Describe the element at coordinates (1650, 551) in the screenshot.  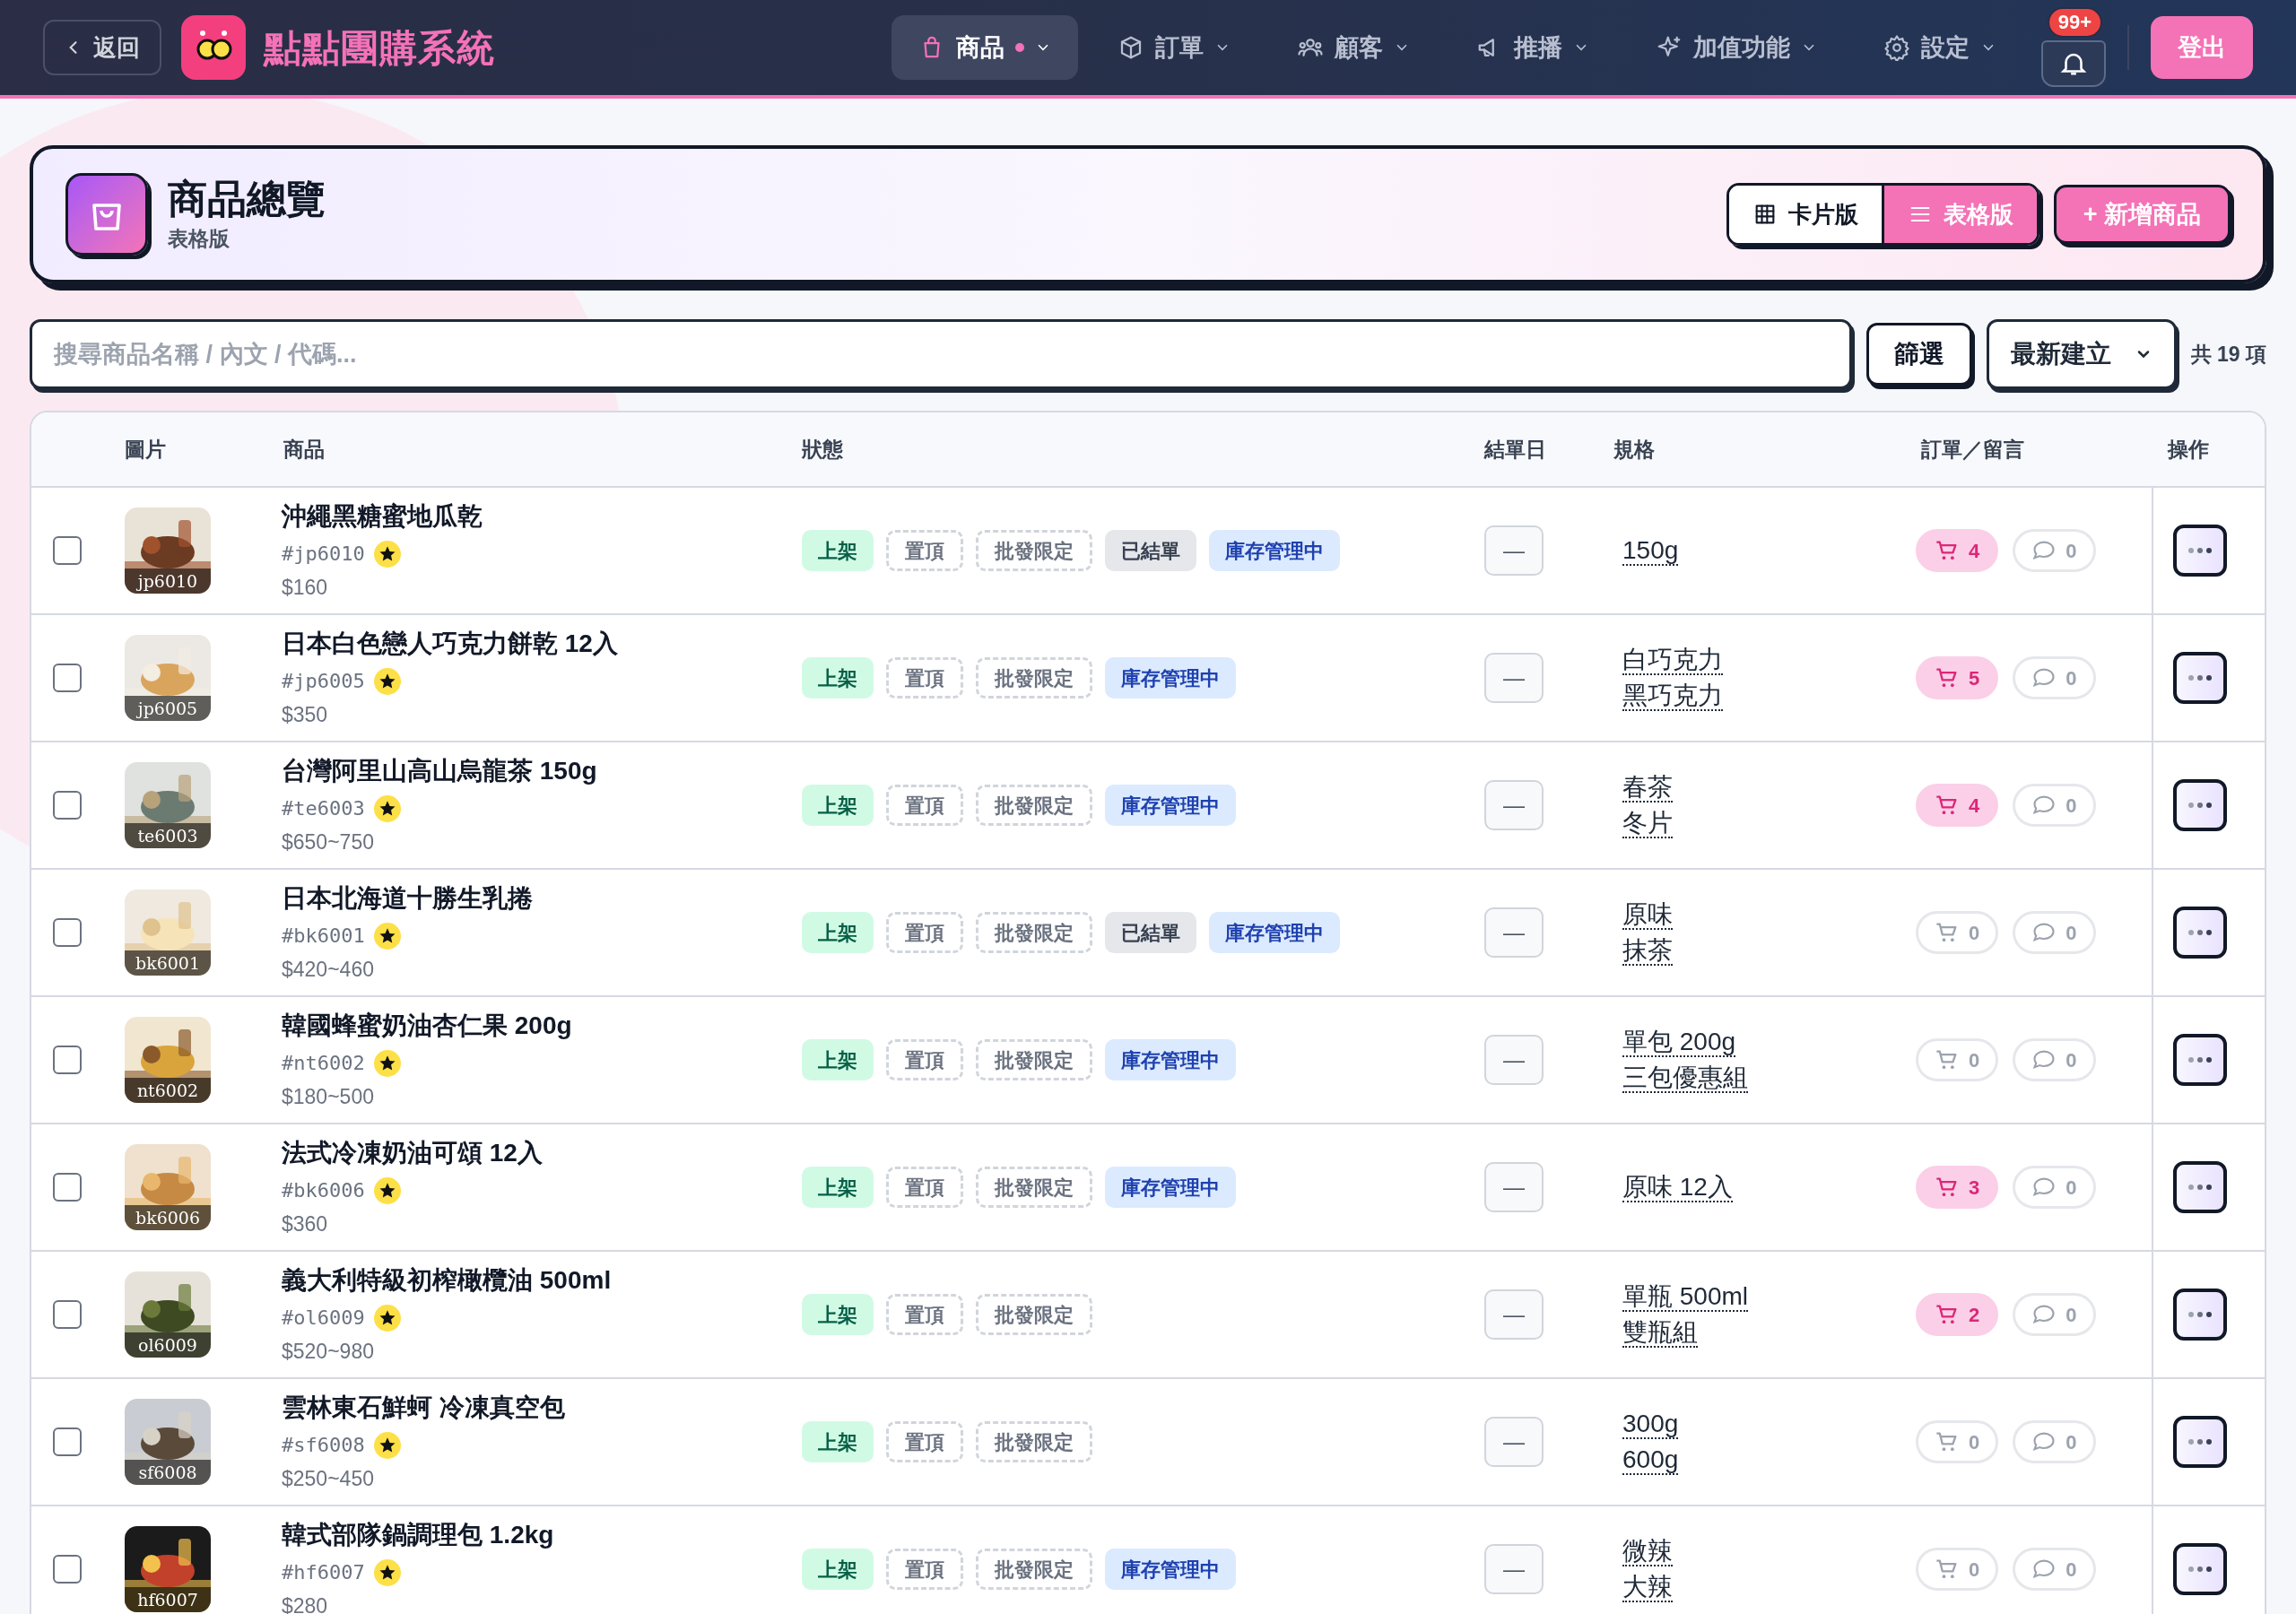
I see `spec-option: 150g` at that location.